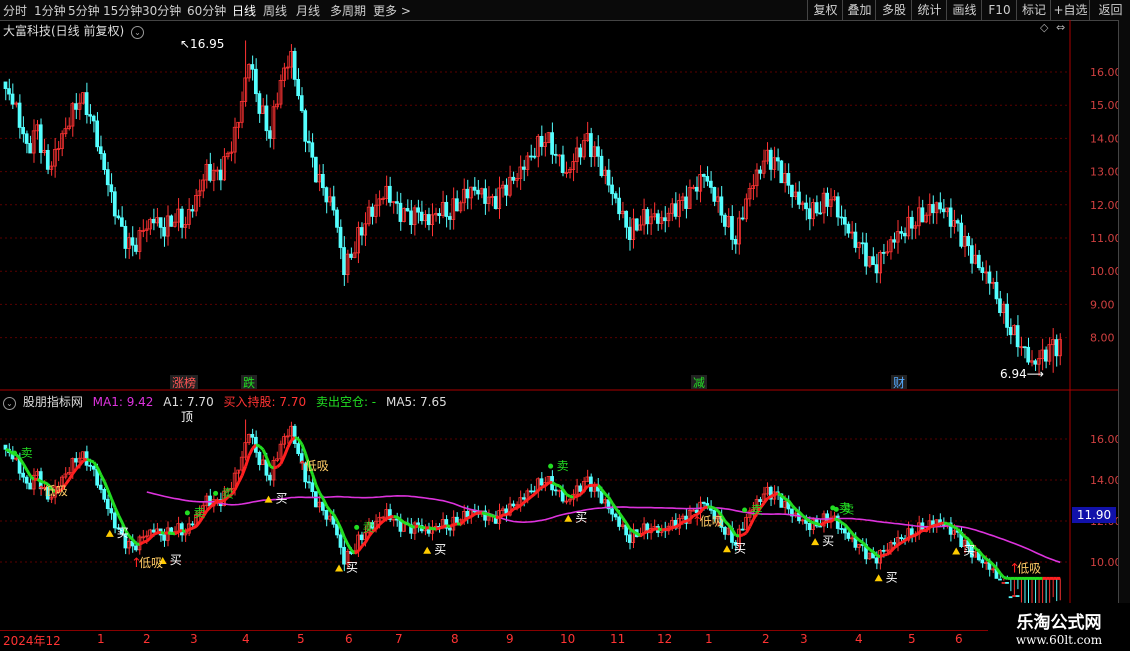  Describe the element at coordinates (228, 493) in the screenshot. I see `sell-signal-label: 卖` at that location.